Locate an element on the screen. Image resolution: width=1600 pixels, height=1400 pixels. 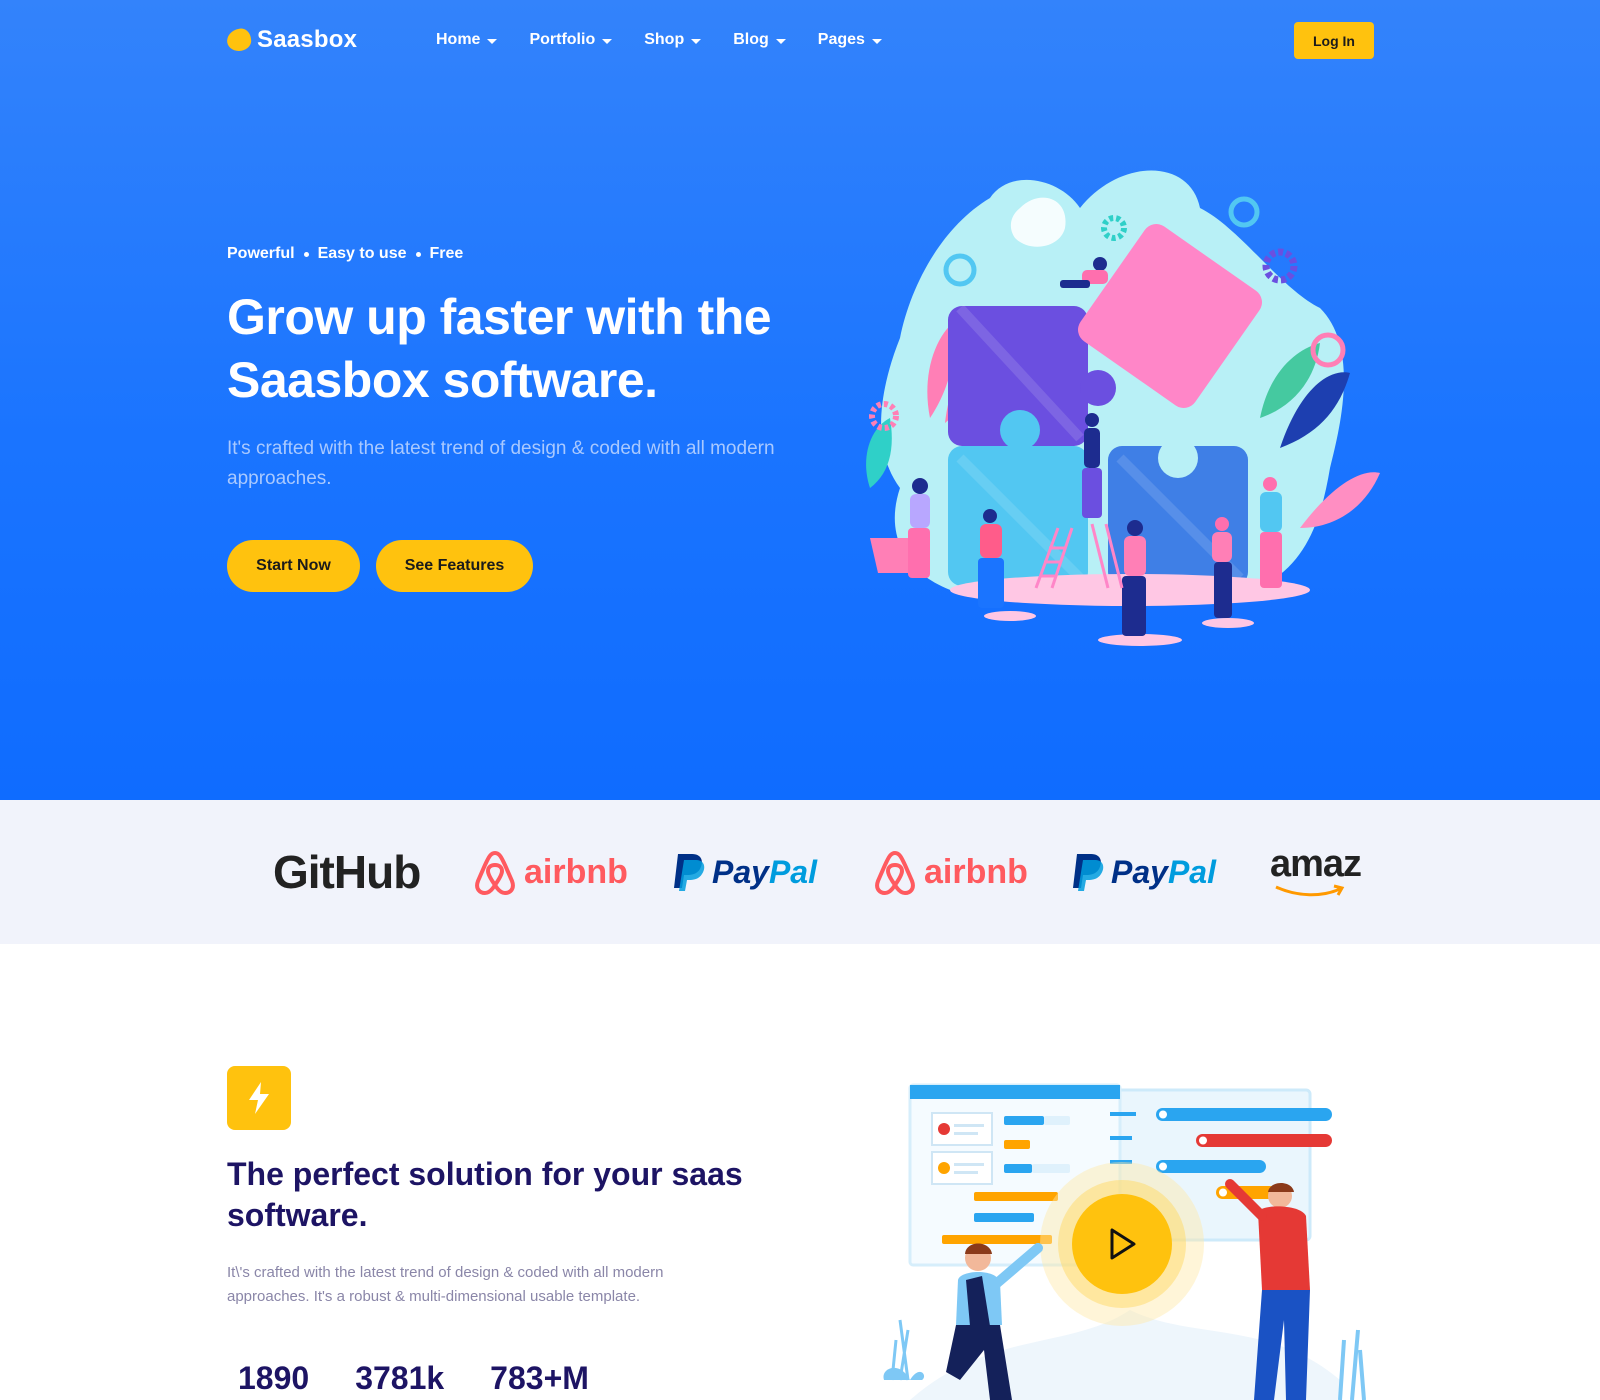
menu-item-blog: Blog is located at coordinates (759, 40).